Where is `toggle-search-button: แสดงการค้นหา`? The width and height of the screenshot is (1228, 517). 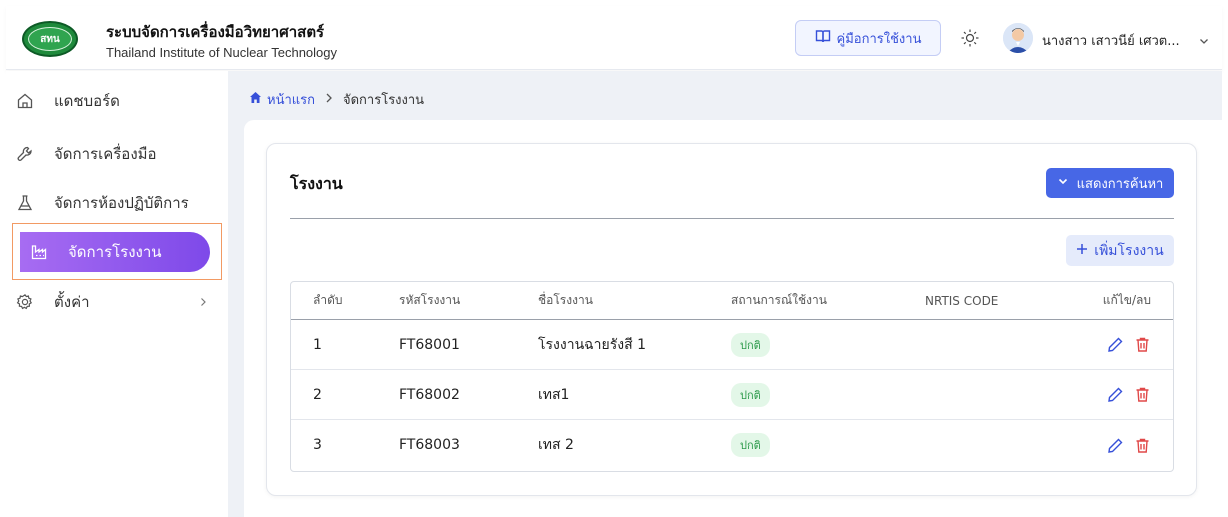
toggle-search-button: แสดงการค้นหา is located at coordinates (1110, 183).